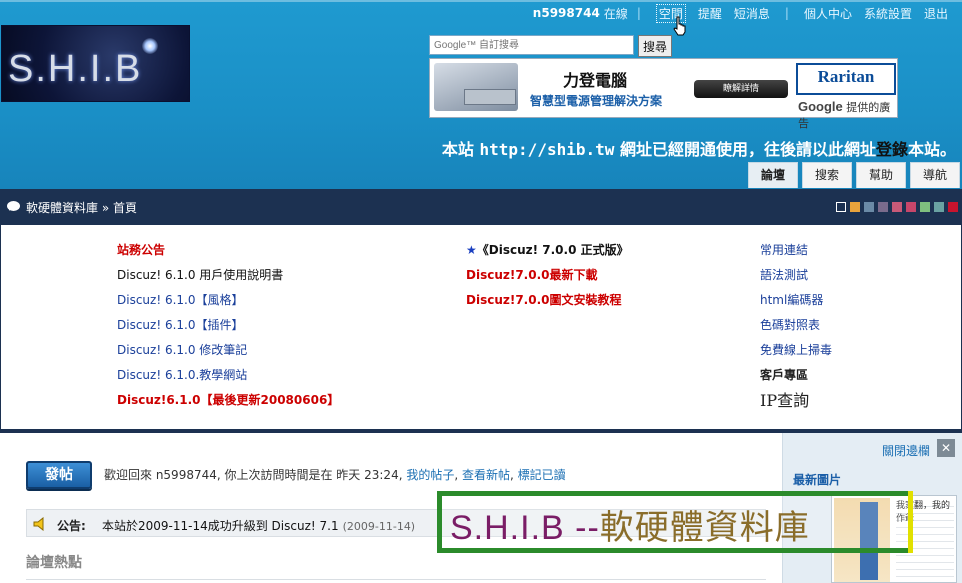 This screenshot has height=583, width=962. What do you see at coordinates (75, 69) in the screenshot?
I see `logo-text: S.H.I.B` at bounding box center [75, 69].